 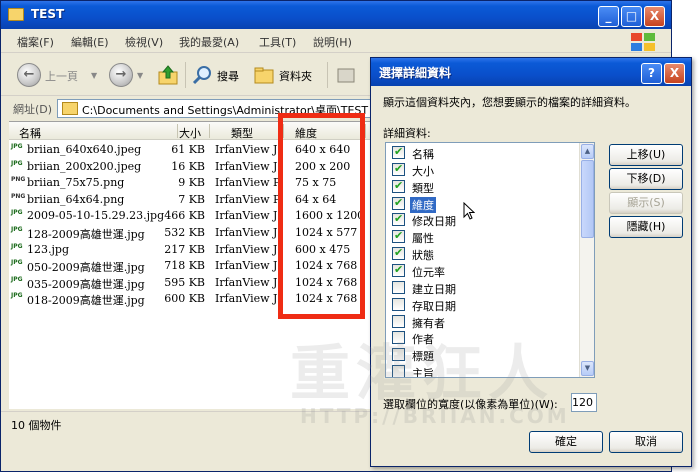 What do you see at coordinates (428, 272) in the screenshot?
I see `checkbox-label: 位元率` at bounding box center [428, 272].